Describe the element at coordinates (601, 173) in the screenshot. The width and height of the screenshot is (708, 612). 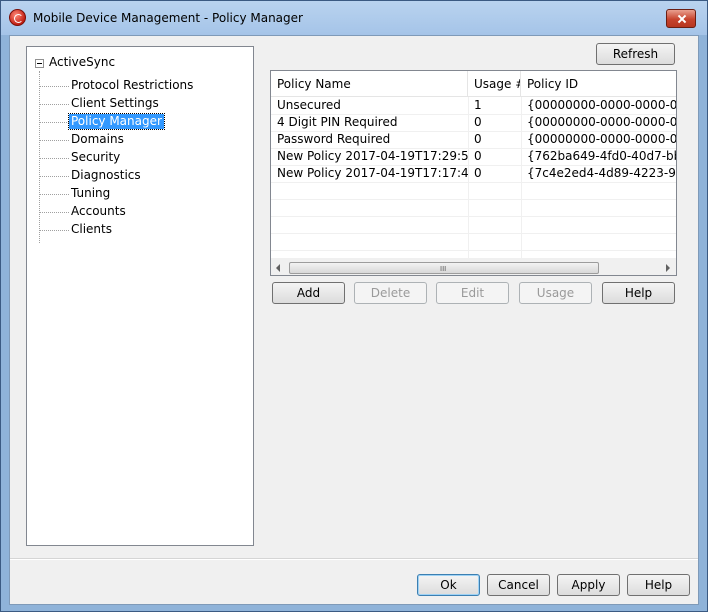
I see `policy-id-cell: {7c4e2ed4-4d89-4223-9770-f4` at that location.